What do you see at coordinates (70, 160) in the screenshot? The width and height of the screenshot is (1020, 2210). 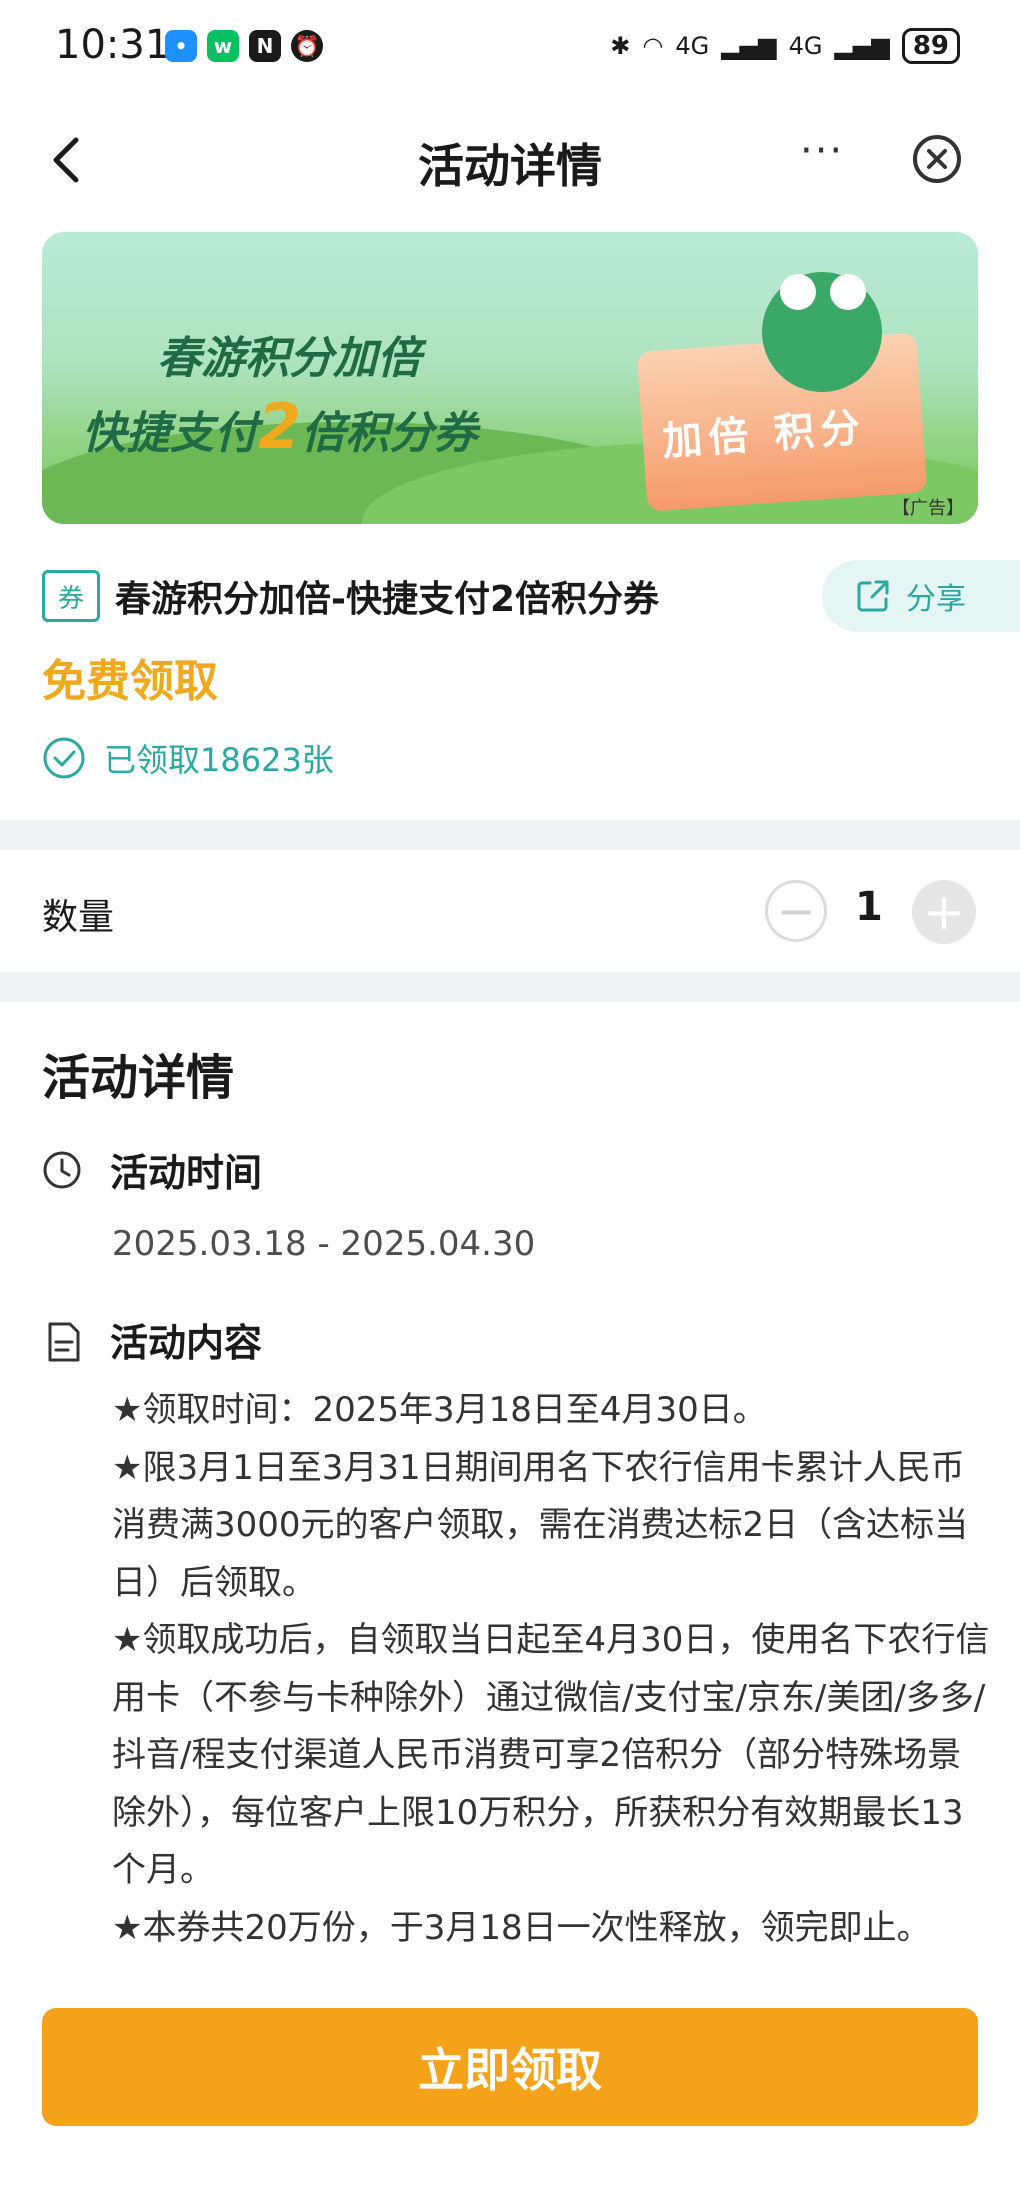 I see `back-arrow-icon` at bounding box center [70, 160].